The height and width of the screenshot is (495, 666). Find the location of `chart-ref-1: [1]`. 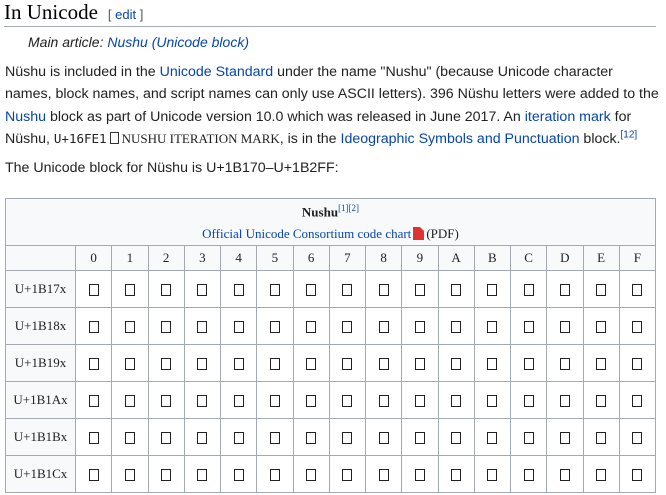

chart-ref-1: [1] is located at coordinates (343, 208).